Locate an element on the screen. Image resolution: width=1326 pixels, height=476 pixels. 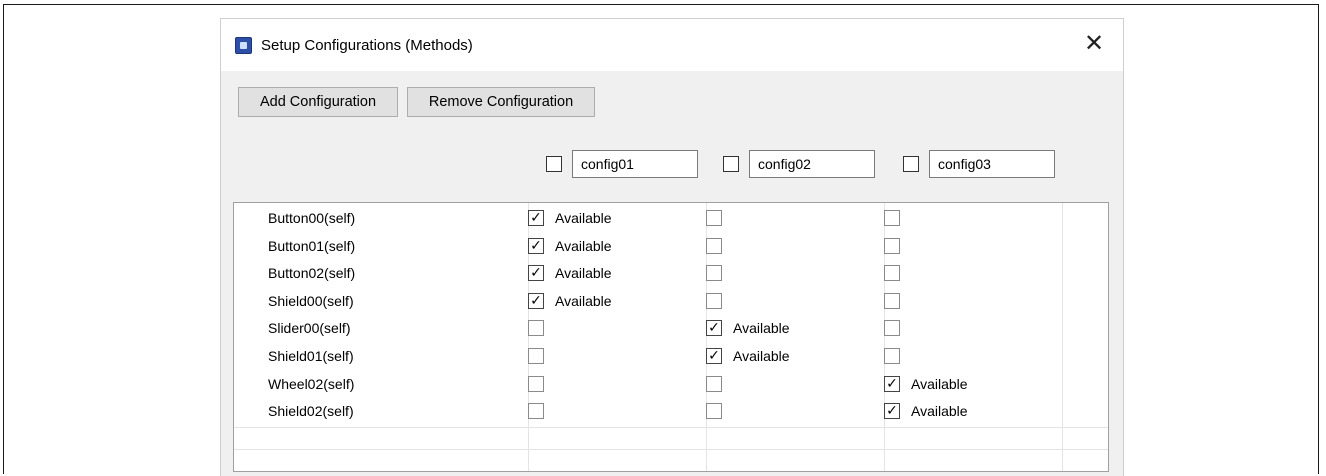
dialog-title: Setup Configurations (Methods) is located at coordinates (367, 45).